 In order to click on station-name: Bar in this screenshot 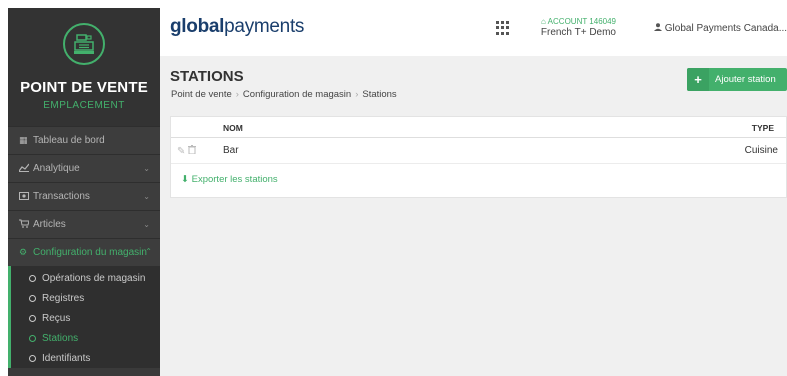, I will do `click(231, 150)`.